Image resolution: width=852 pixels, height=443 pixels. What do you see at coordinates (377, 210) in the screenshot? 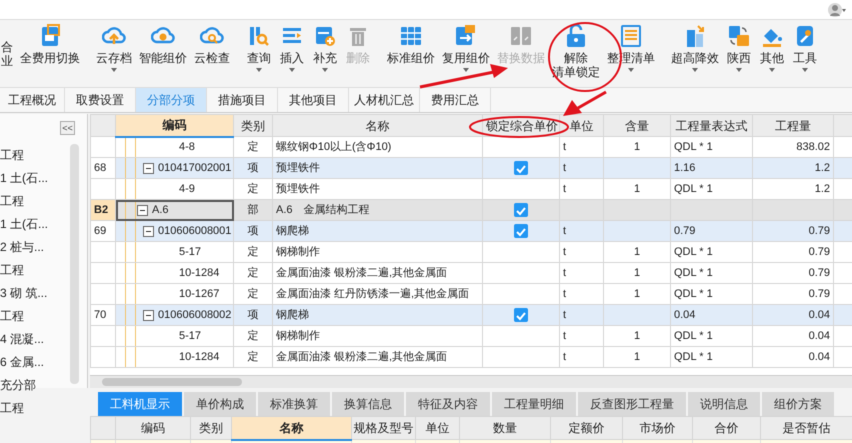
I see `table-cell: A.6 金属结构工程` at bounding box center [377, 210].